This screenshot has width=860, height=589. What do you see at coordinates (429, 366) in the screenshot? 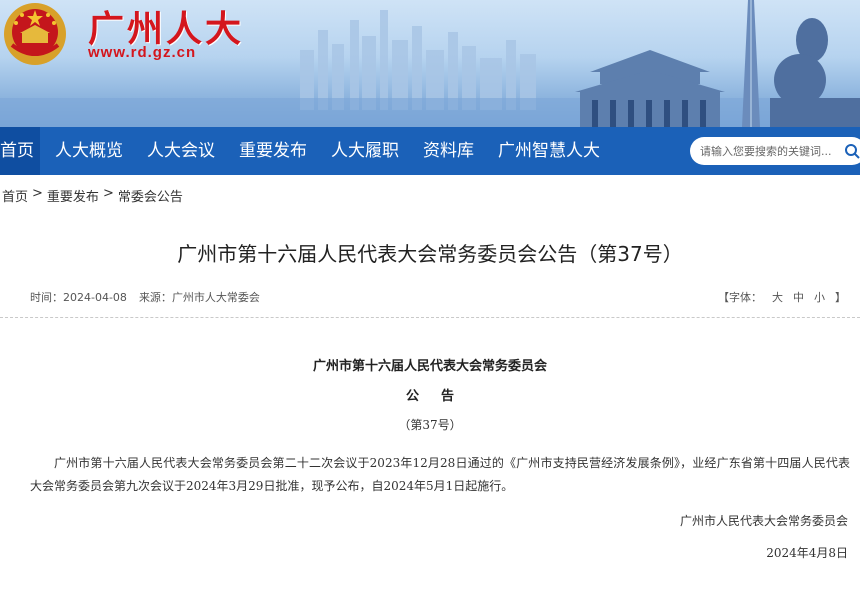
I see `document-issuer: 广州市第十六届人民代表大会常务委员会` at bounding box center [429, 366].